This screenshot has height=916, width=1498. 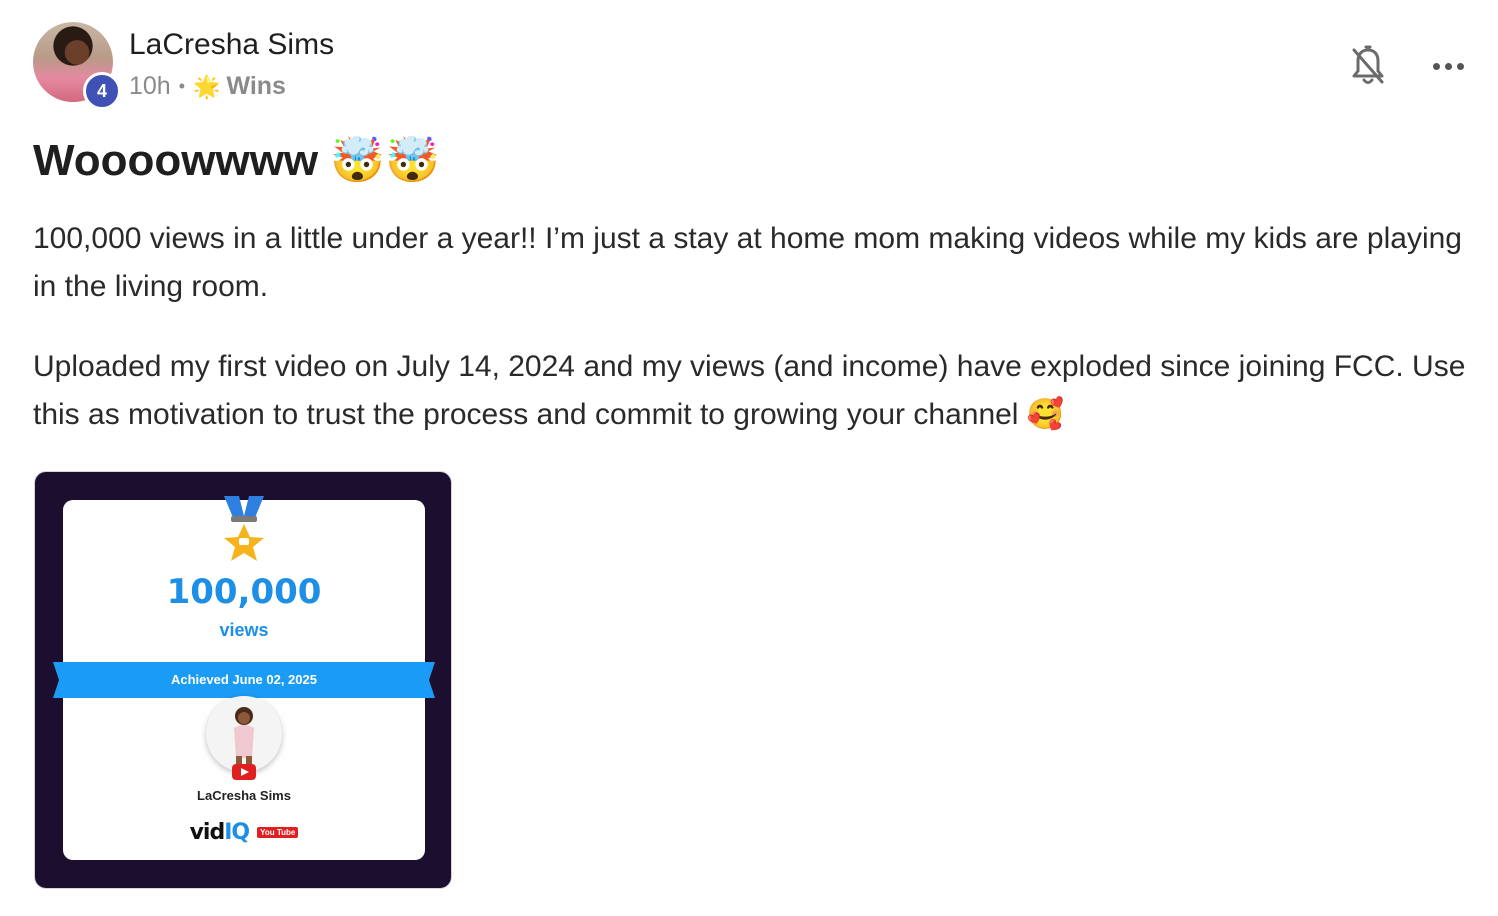 I want to click on more-options-button, so click(x=1448, y=66).